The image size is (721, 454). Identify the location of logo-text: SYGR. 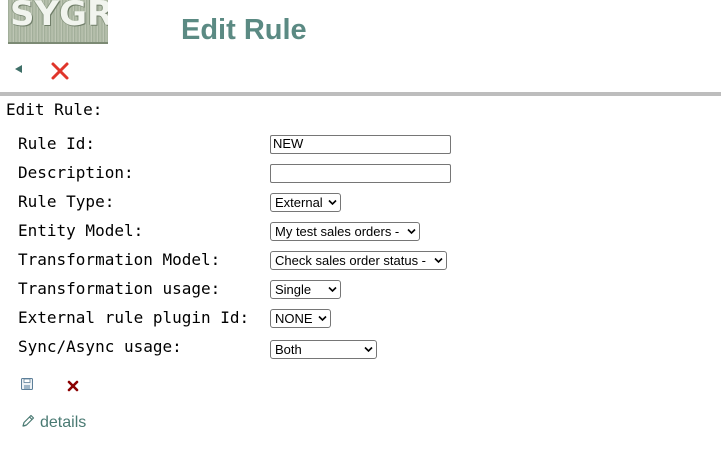
(59, 17).